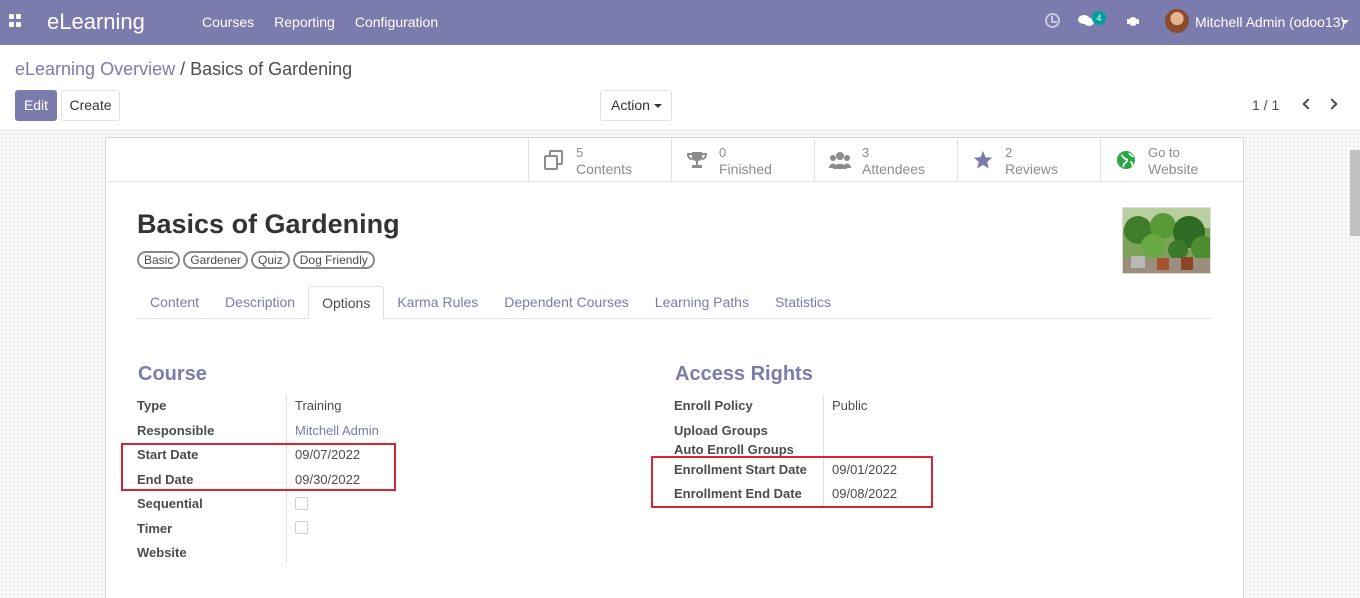 This screenshot has width=1360, height=598. What do you see at coordinates (1133, 20) in the screenshot?
I see `debug-bug-icon` at bounding box center [1133, 20].